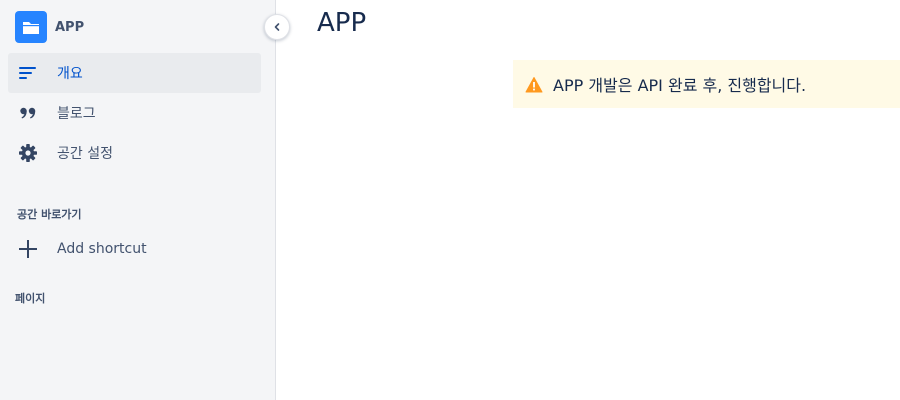 The image size is (900, 400). Describe the element at coordinates (680, 85) in the screenshot. I see `warning-message: APP 개발은 API 완료 후, 진행합니다.` at that location.